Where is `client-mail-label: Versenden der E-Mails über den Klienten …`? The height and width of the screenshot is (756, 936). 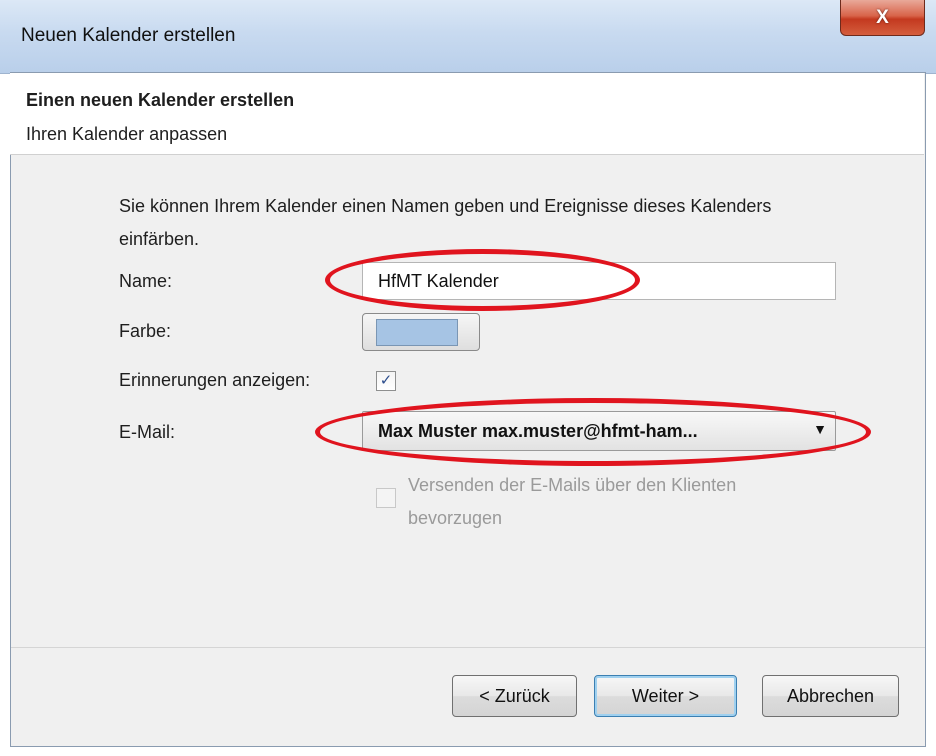 client-mail-label: Versenden der E-Mails über den Klienten … is located at coordinates (572, 501).